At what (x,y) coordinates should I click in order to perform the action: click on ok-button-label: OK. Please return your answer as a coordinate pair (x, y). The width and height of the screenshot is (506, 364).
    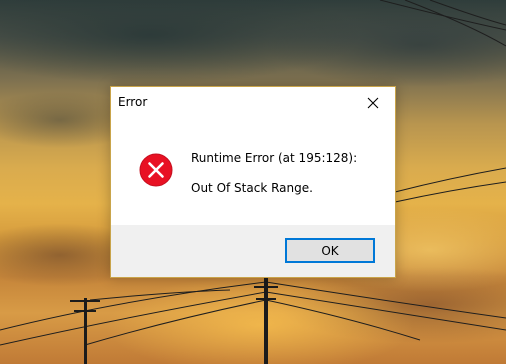
    Looking at the image, I should click on (330, 250).